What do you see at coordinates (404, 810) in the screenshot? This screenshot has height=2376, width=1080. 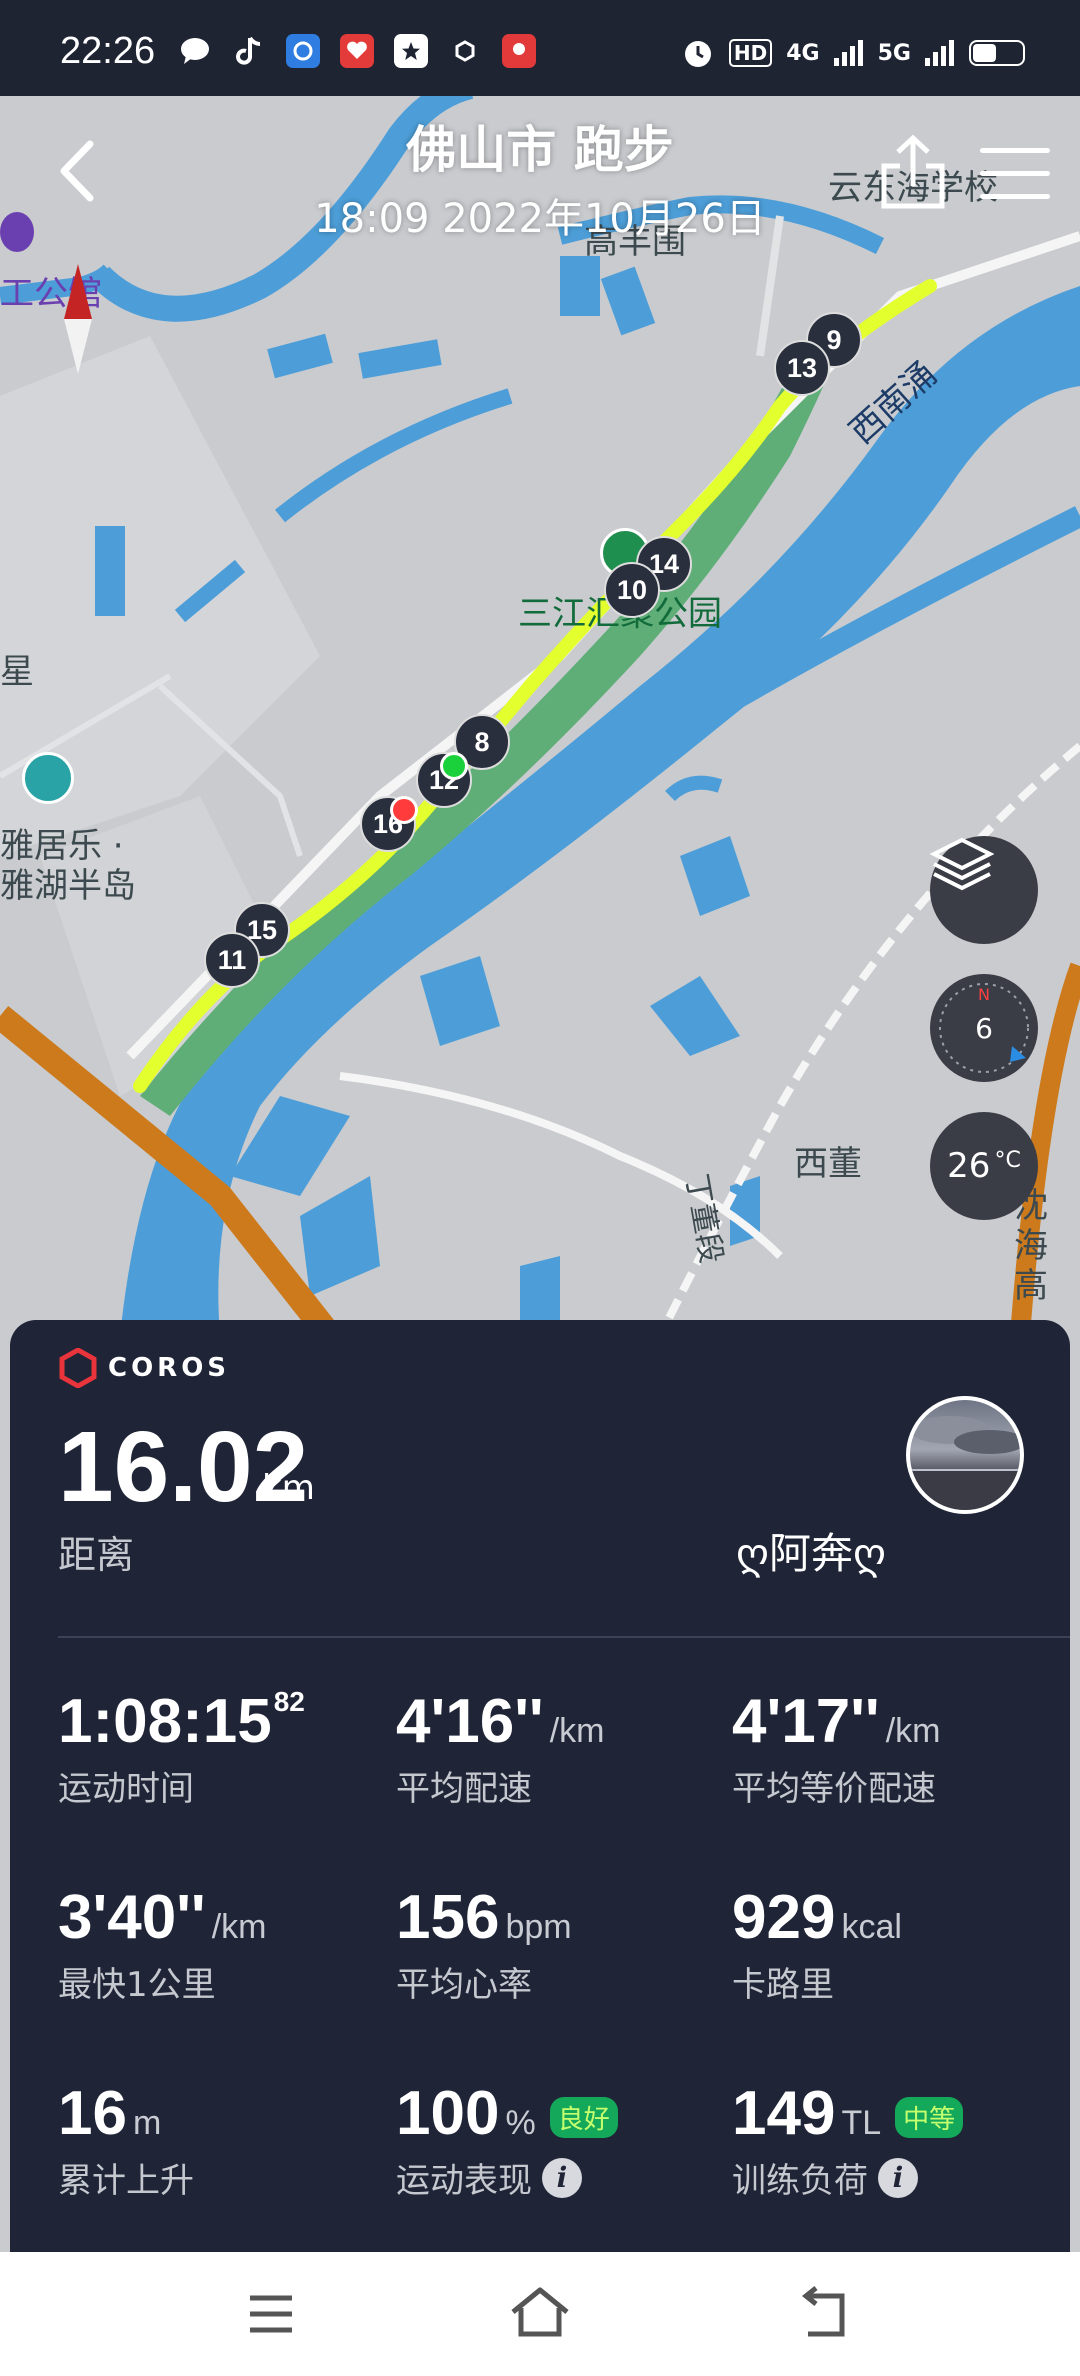 I see `end-point` at bounding box center [404, 810].